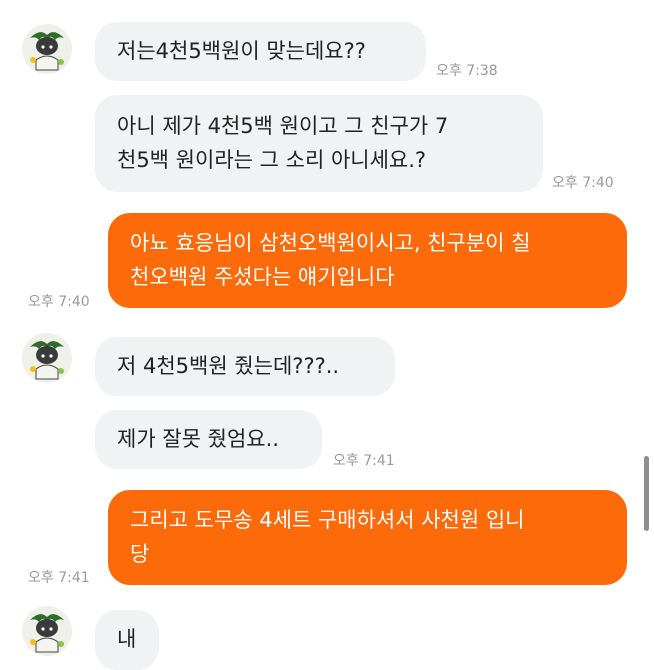 This screenshot has height=670, width=654. I want to click on message-bubble-sent: 아뇨 효응님이 삼천오백원이시고, 친구분이 칠 천오백원 주셨다는 얘기입니다, so click(367, 260).